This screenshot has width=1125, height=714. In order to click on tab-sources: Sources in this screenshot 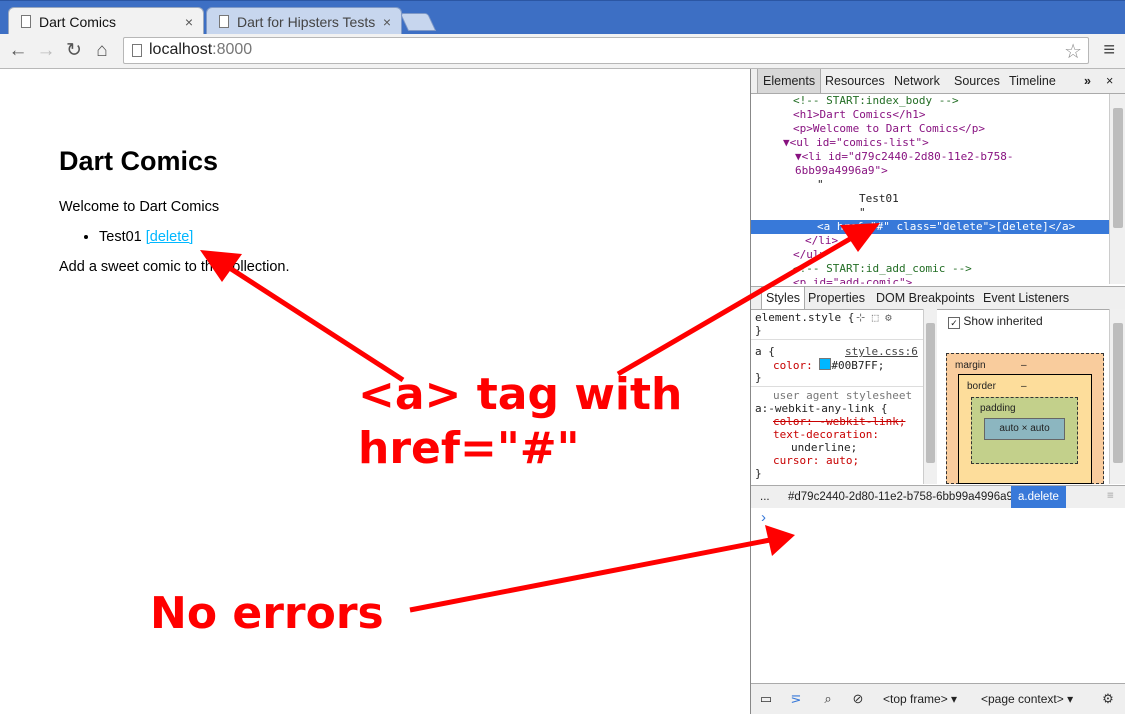, I will do `click(977, 81)`.